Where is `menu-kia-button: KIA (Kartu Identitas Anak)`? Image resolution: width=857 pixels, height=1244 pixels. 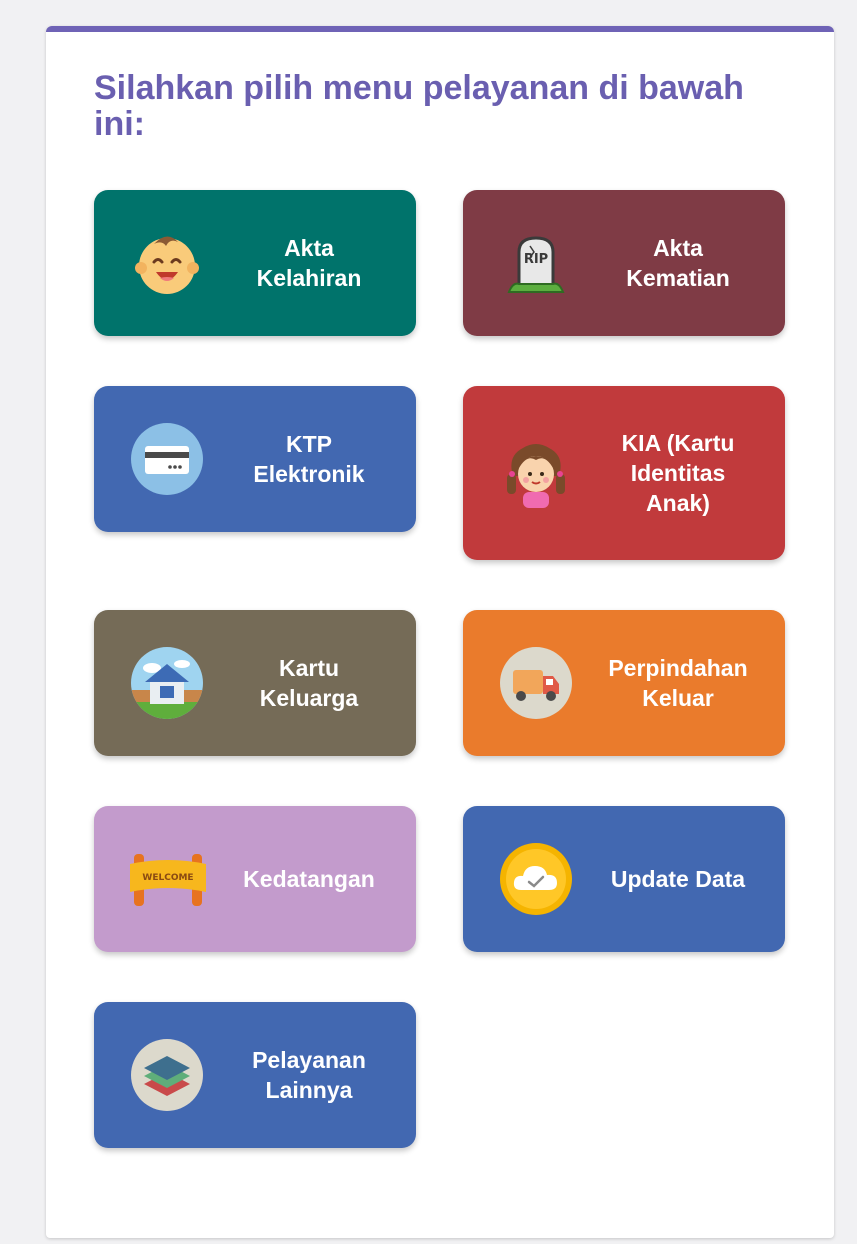 menu-kia-button: KIA (Kartu Identitas Anak) is located at coordinates (624, 473).